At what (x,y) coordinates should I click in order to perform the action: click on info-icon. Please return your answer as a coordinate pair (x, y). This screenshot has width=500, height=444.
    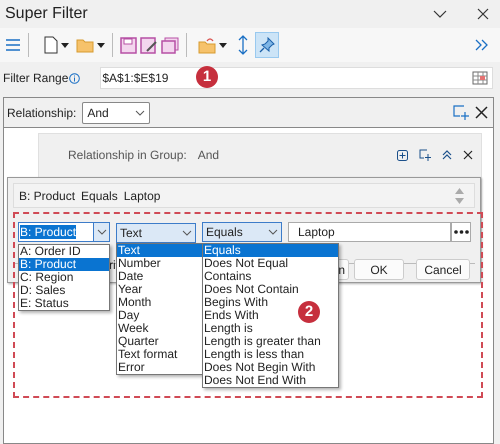
    Looking at the image, I should click on (74, 78).